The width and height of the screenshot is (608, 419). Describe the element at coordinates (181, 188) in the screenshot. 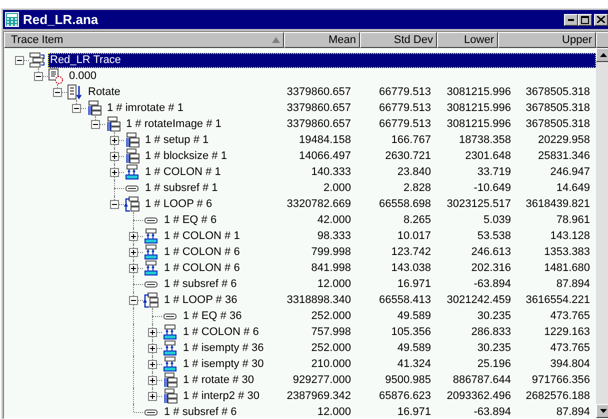

I see `tree-item-label: 1 # subsref # 1` at that location.